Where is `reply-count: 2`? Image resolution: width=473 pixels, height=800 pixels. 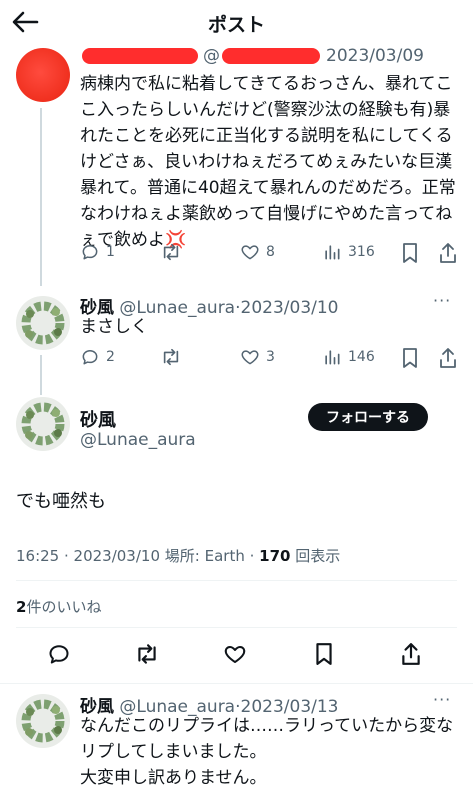
reply-count: 2 is located at coordinates (110, 357).